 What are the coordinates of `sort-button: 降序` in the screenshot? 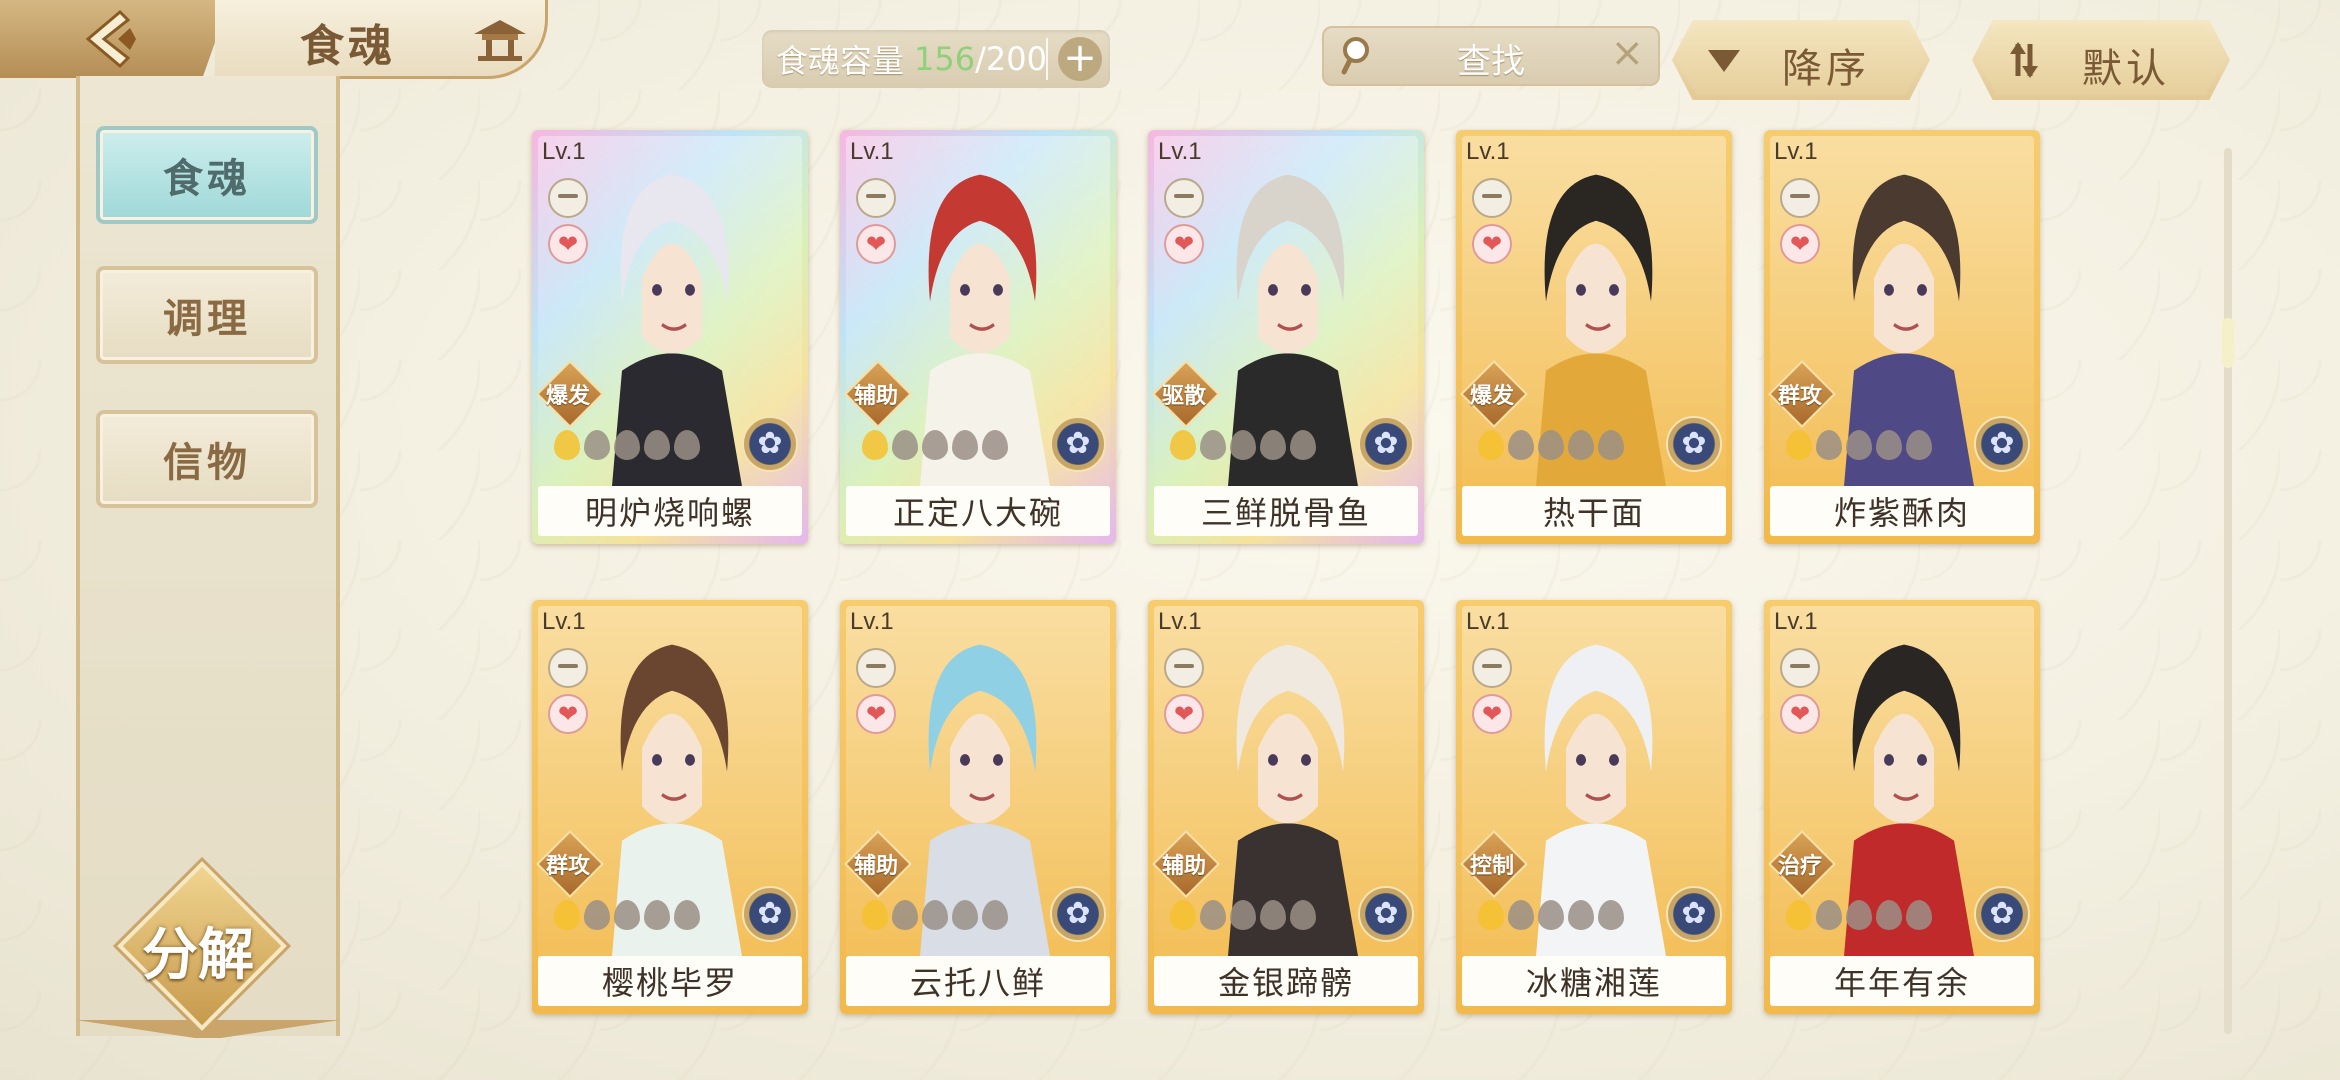 It's located at (1801, 60).